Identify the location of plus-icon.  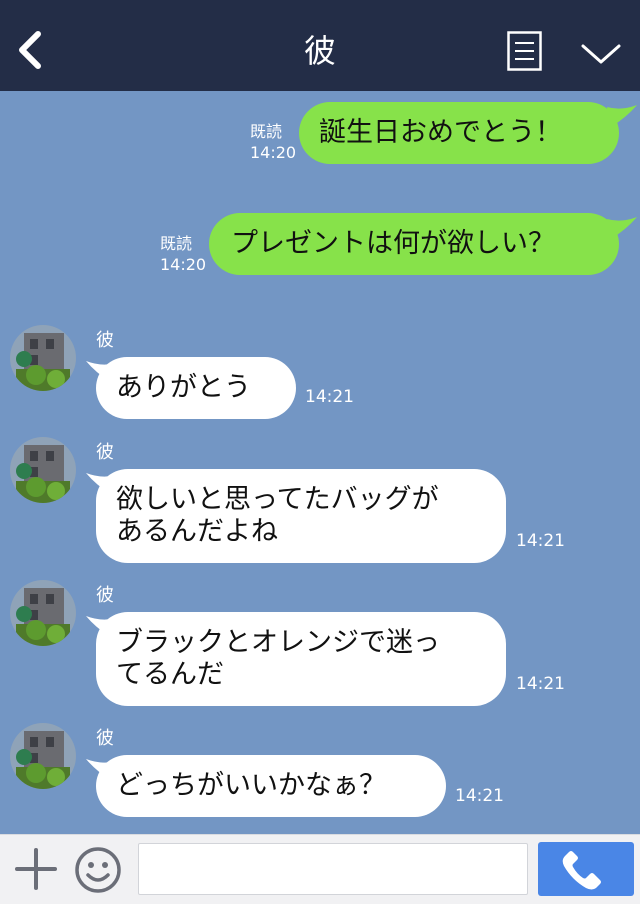
(36, 869).